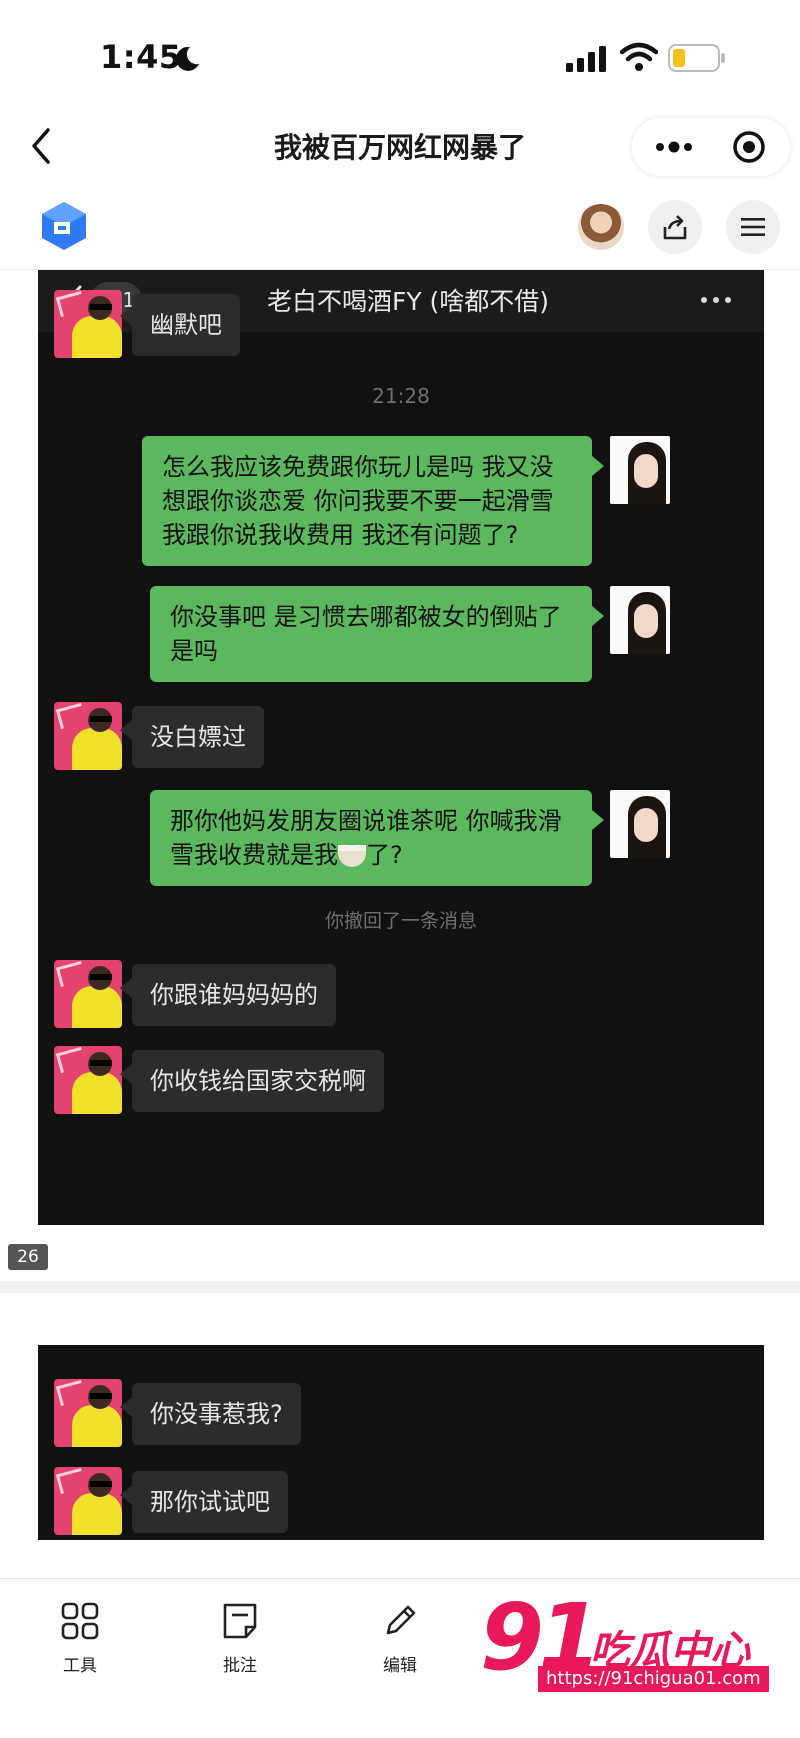 Image resolution: width=800 pixels, height=1738 pixels. I want to click on message-bubble-left: 没白嫖过, so click(198, 737).